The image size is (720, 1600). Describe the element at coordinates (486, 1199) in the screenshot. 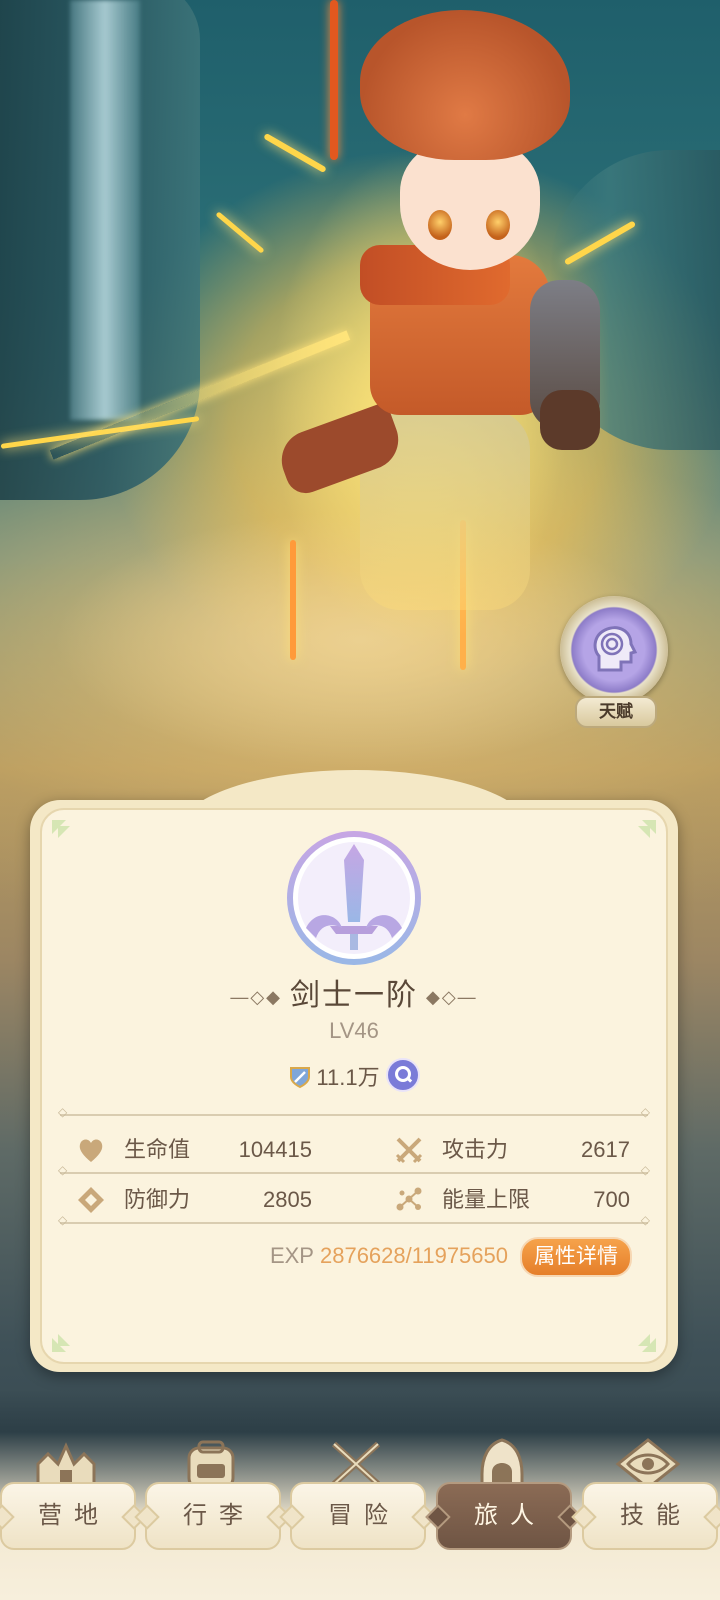

I see `stat-label: 能量上限` at that location.